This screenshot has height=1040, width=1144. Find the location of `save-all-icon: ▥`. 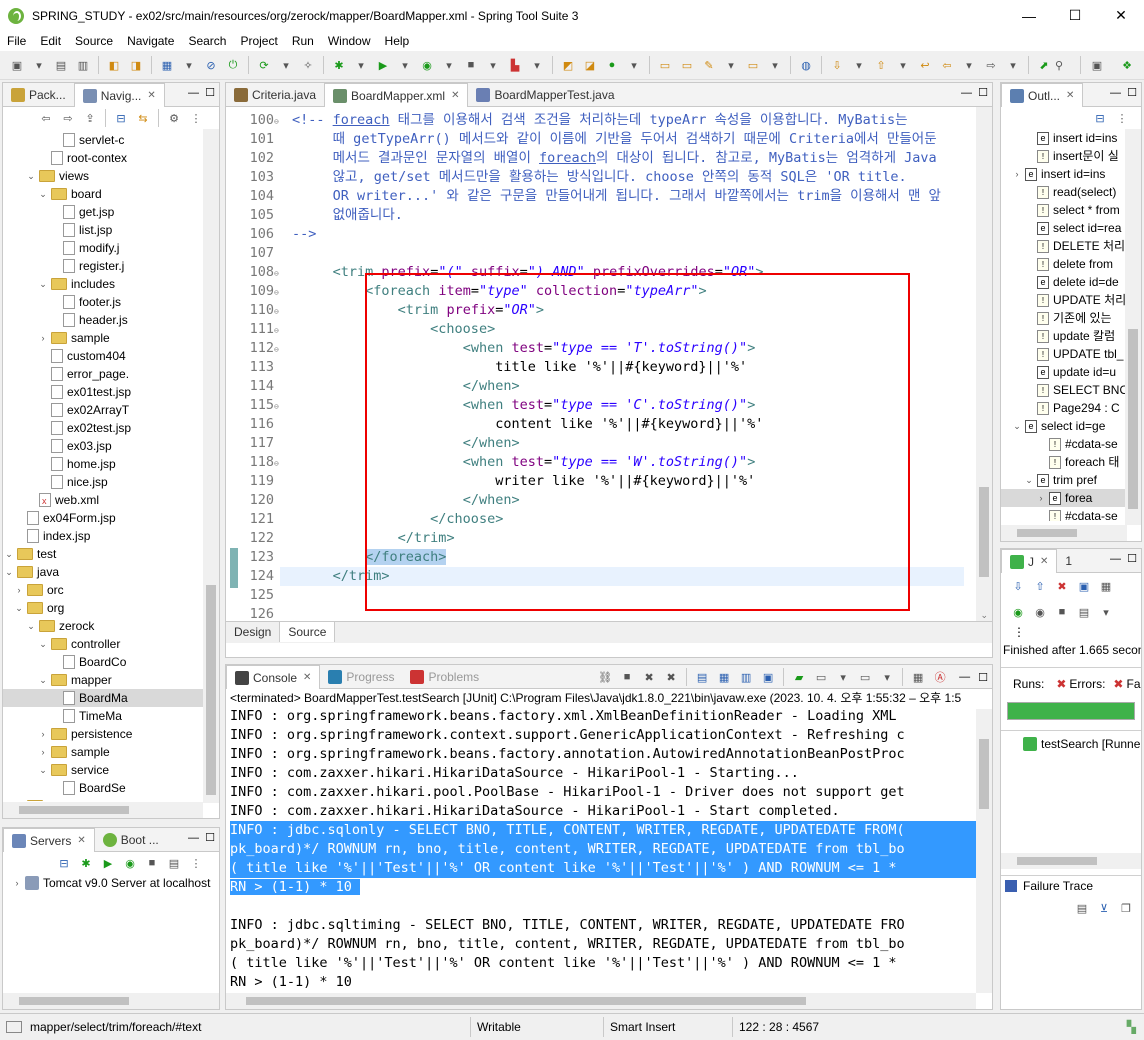

save-all-icon: ▥ is located at coordinates (83, 65).